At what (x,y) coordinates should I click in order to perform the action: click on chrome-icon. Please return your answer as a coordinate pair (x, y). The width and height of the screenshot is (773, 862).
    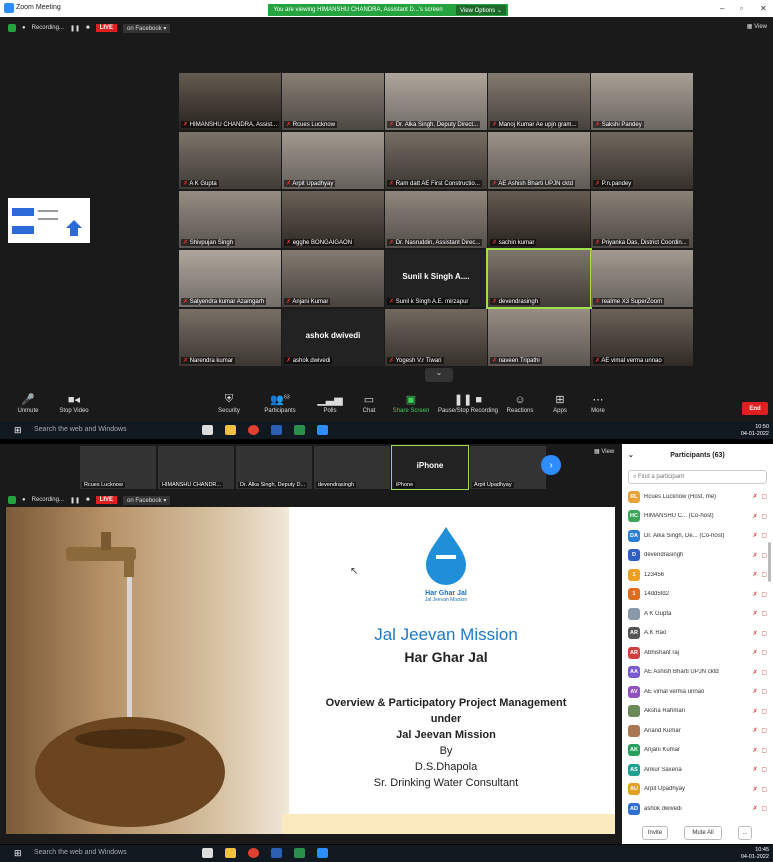
    Looking at the image, I should click on (253, 430).